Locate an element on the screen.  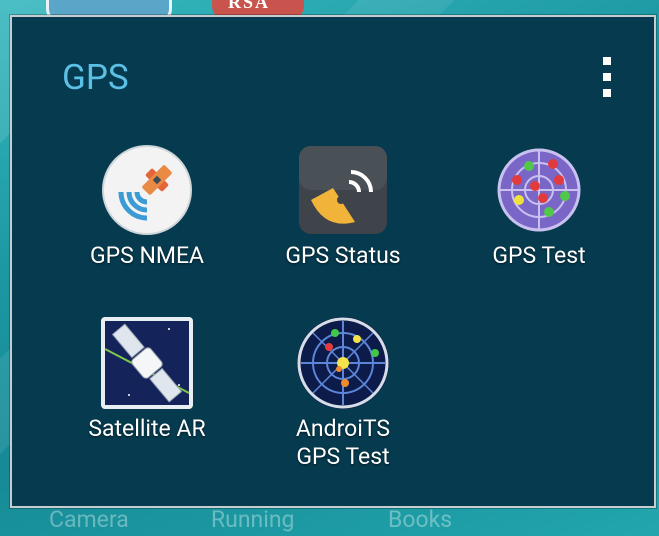
folder-title: GPS is located at coordinates (95, 77).